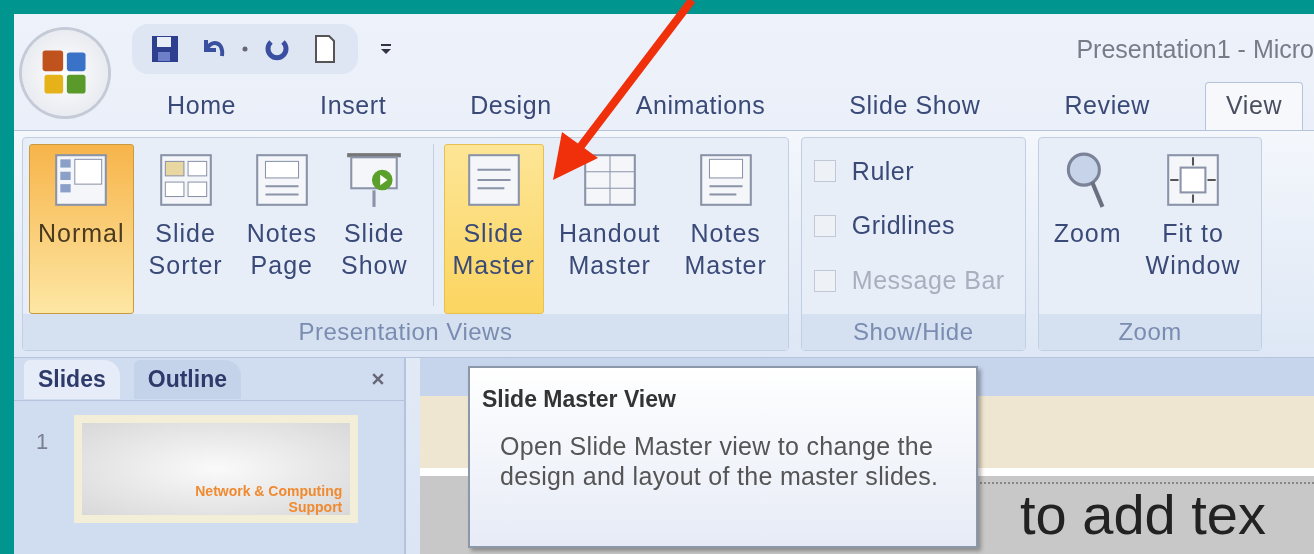 The width and height of the screenshot is (1314, 554). Describe the element at coordinates (720, 461) in the screenshot. I see `tooltip-text: Open Slide Master view to change the design and layout of the master slides.` at that location.